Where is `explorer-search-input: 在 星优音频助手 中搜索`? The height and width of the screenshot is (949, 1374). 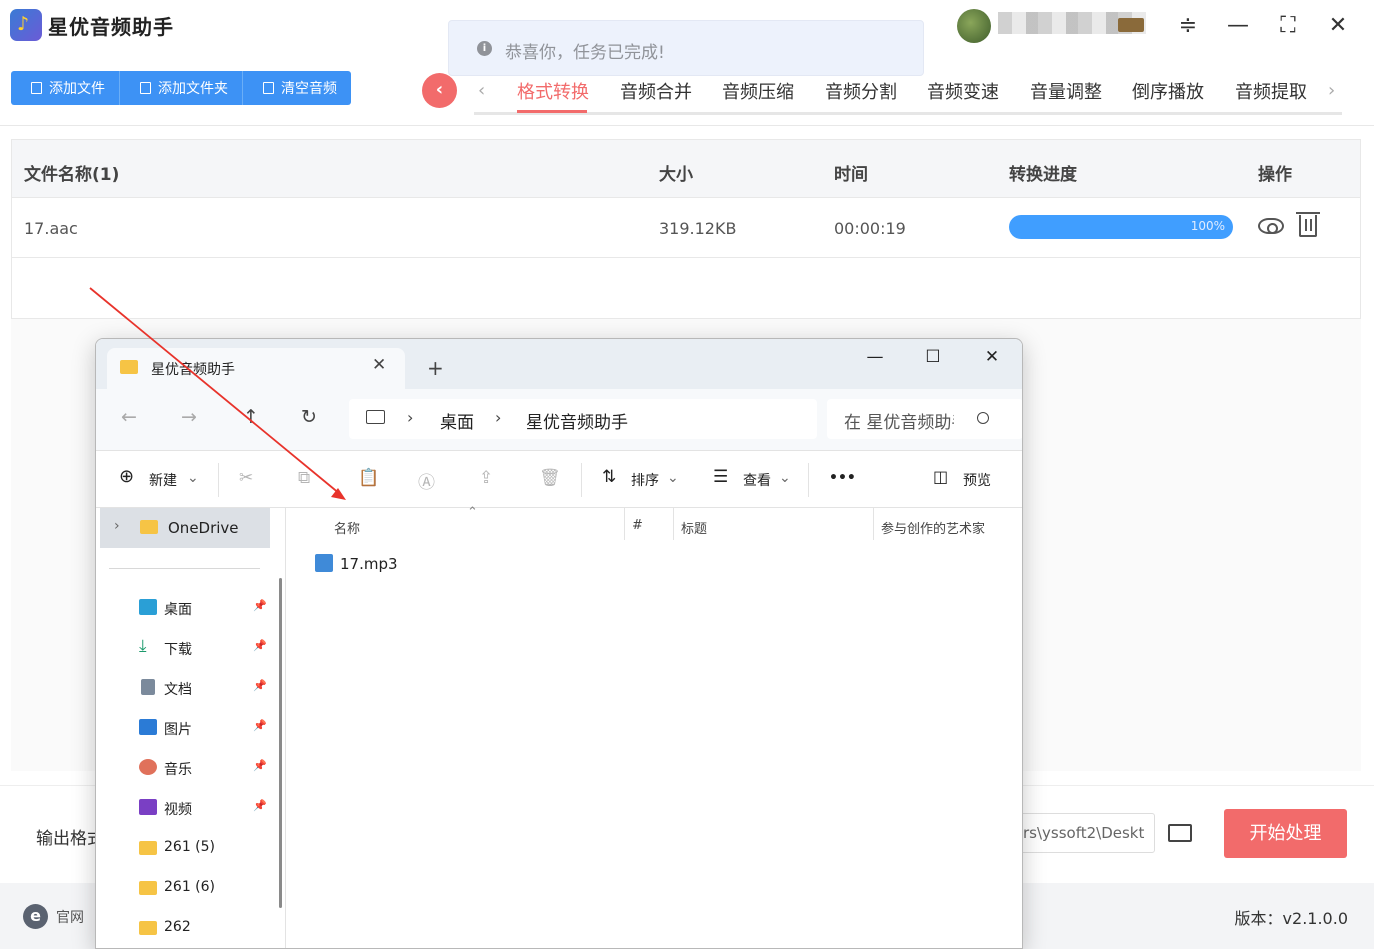
explorer-search-input: 在 星优音频助手 中搜索 is located at coordinates (924, 419).